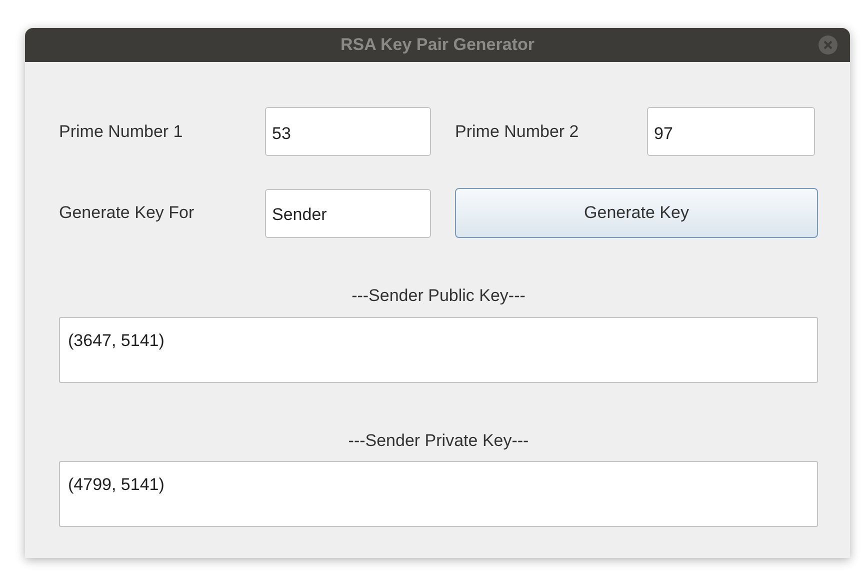 The width and height of the screenshot is (861, 572). I want to click on input-field: Sender, so click(348, 213).